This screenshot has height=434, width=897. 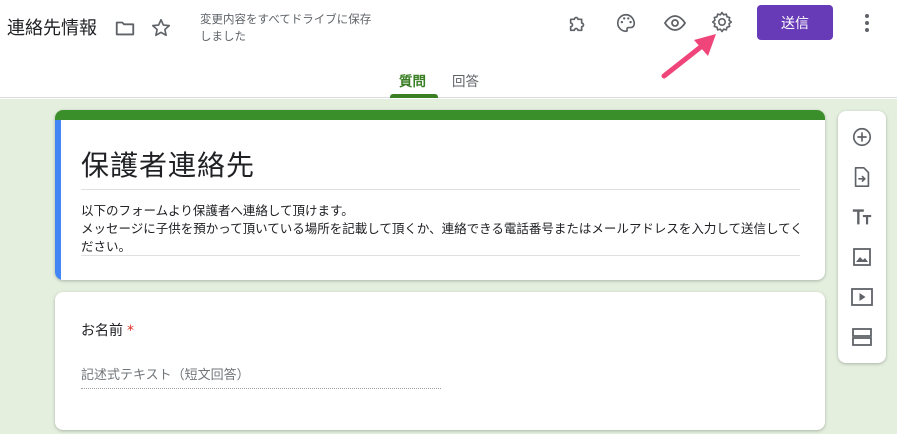 I want to click on tab-questions: 質問, so click(x=412, y=80).